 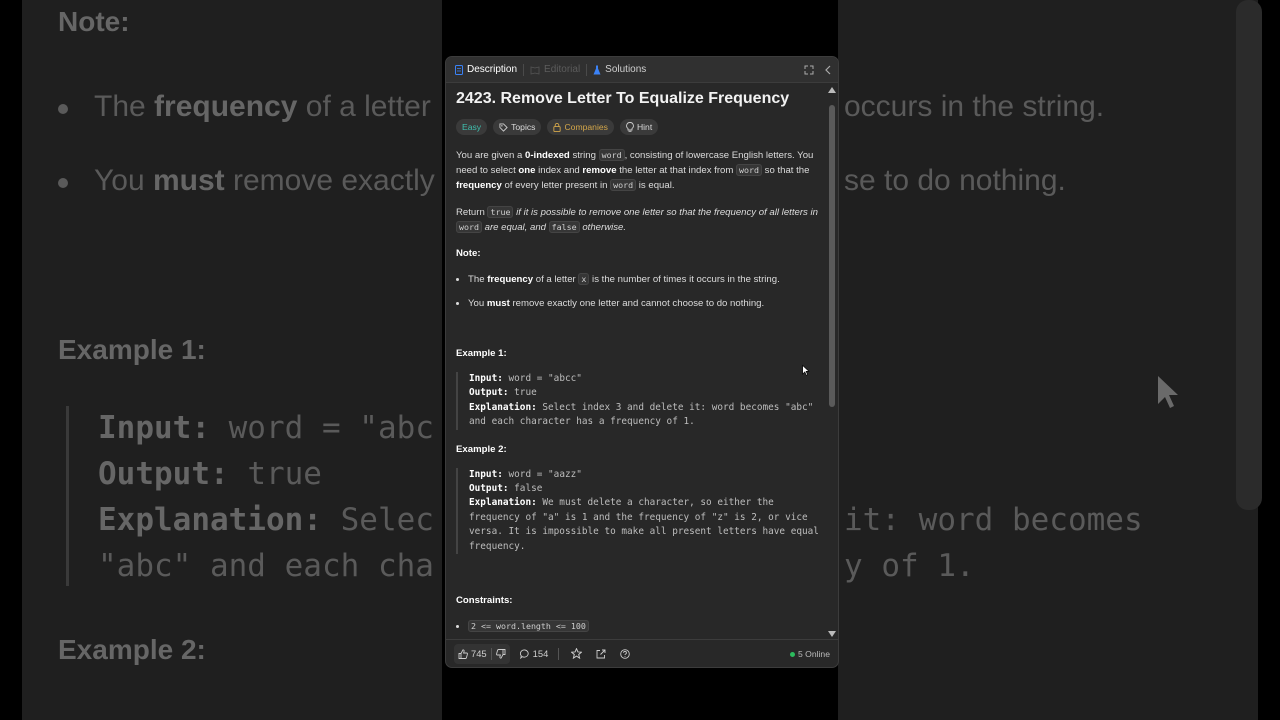 What do you see at coordinates (484, 601) in the screenshot?
I see `constraints-heading: Constraints:` at bounding box center [484, 601].